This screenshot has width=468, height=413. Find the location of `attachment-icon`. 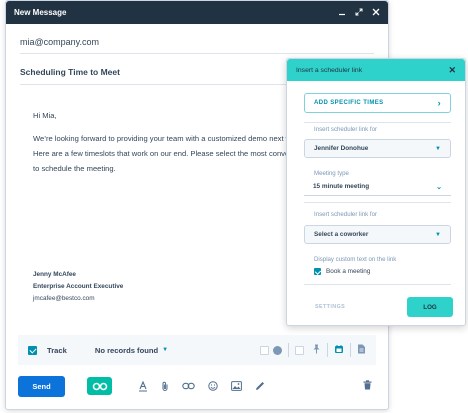

attachment-icon is located at coordinates (165, 386).